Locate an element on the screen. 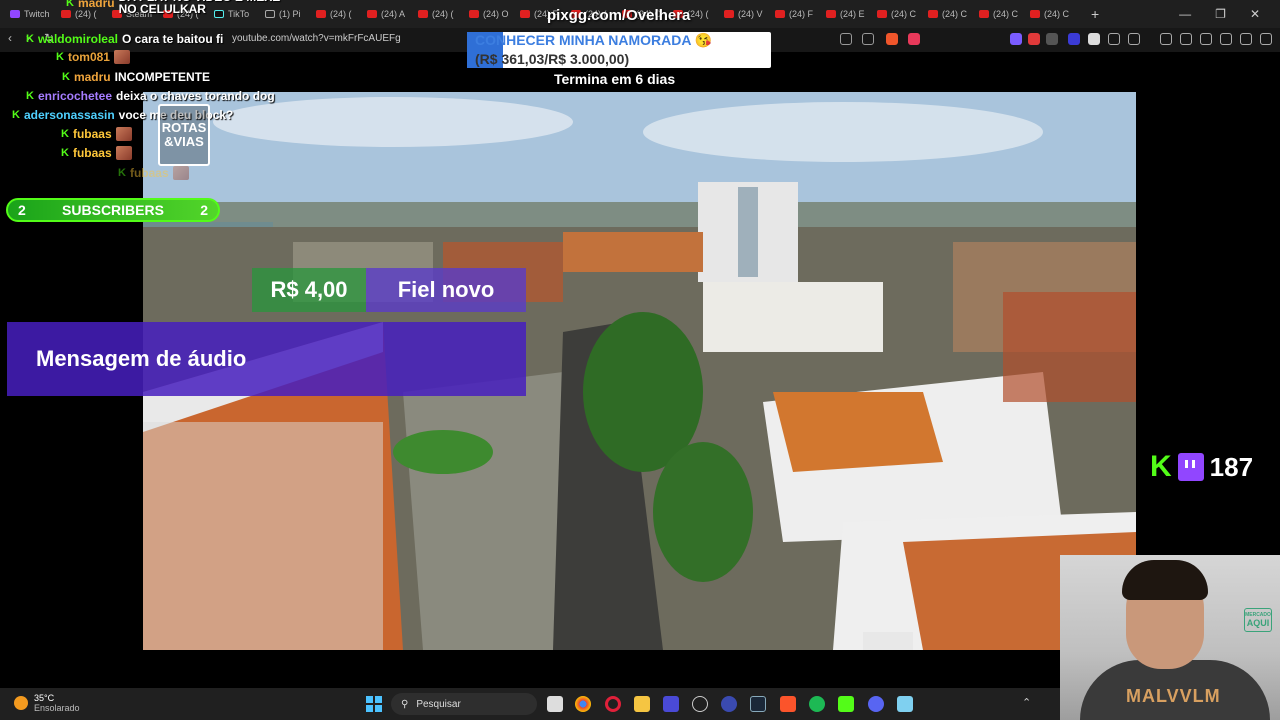  taskbar-search: ⚲ Pesquisar is located at coordinates (464, 704).